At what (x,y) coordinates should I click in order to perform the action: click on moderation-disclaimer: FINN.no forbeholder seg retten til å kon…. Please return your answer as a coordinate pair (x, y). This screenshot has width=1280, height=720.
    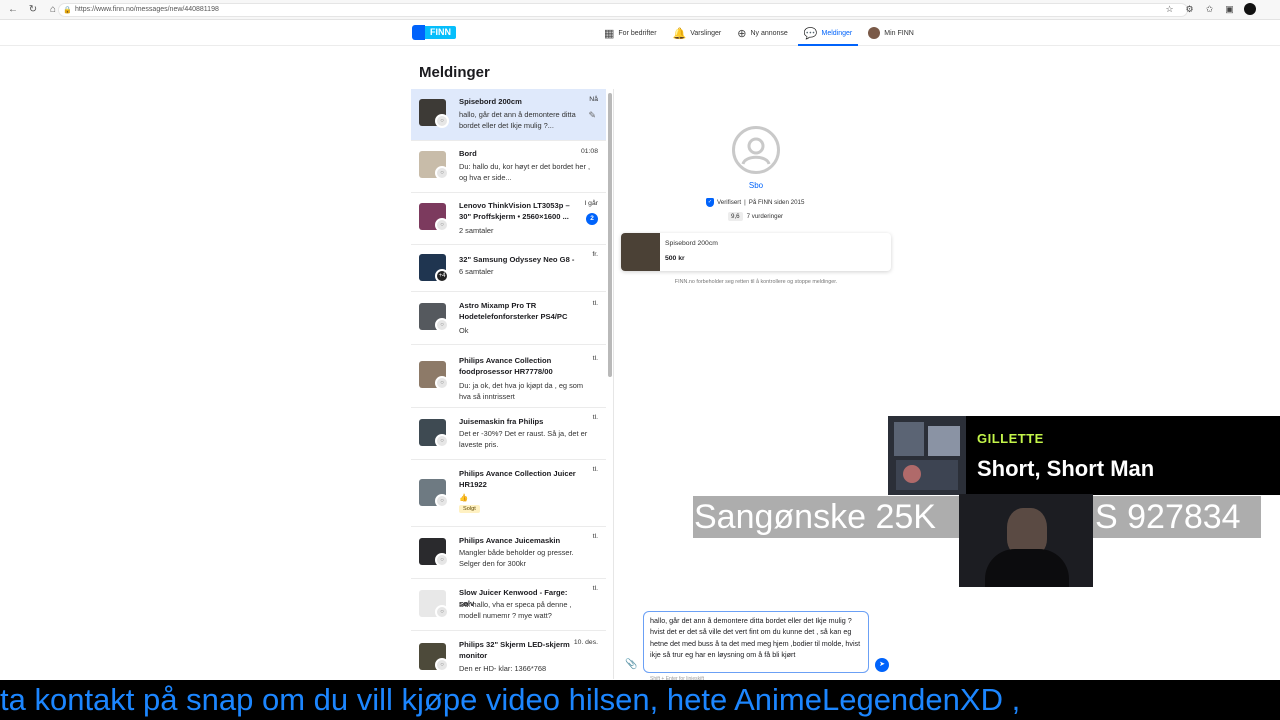
    Looking at the image, I should click on (756, 282).